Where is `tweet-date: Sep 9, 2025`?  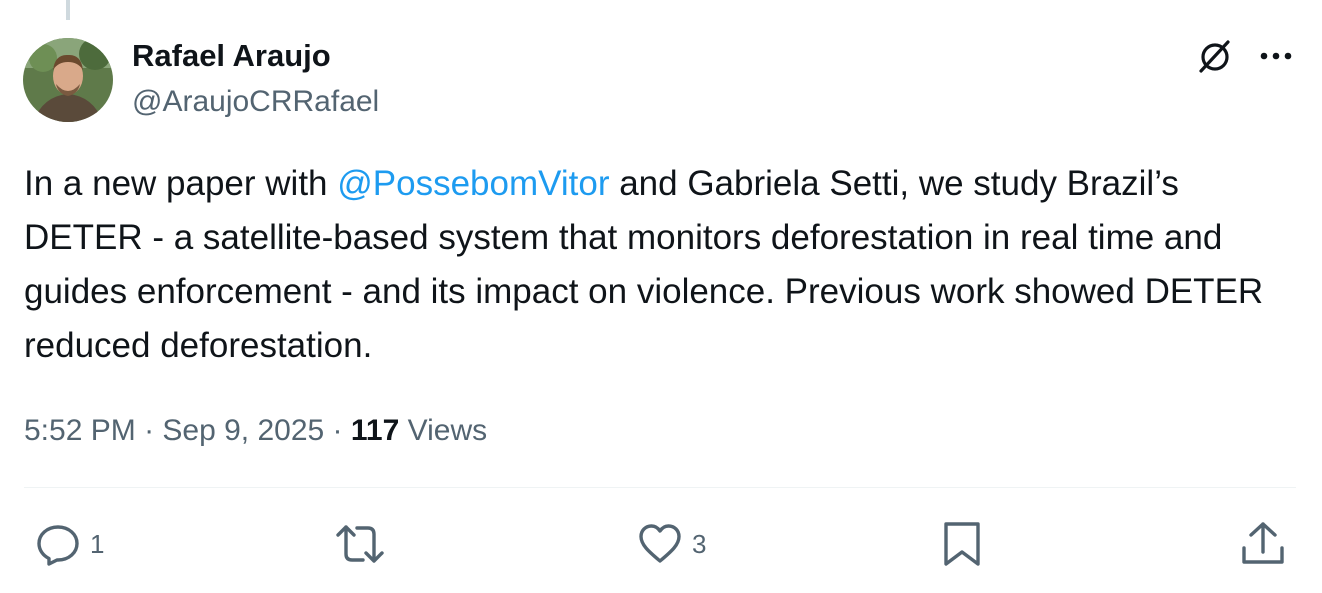
tweet-date: Sep 9, 2025 is located at coordinates (243, 430).